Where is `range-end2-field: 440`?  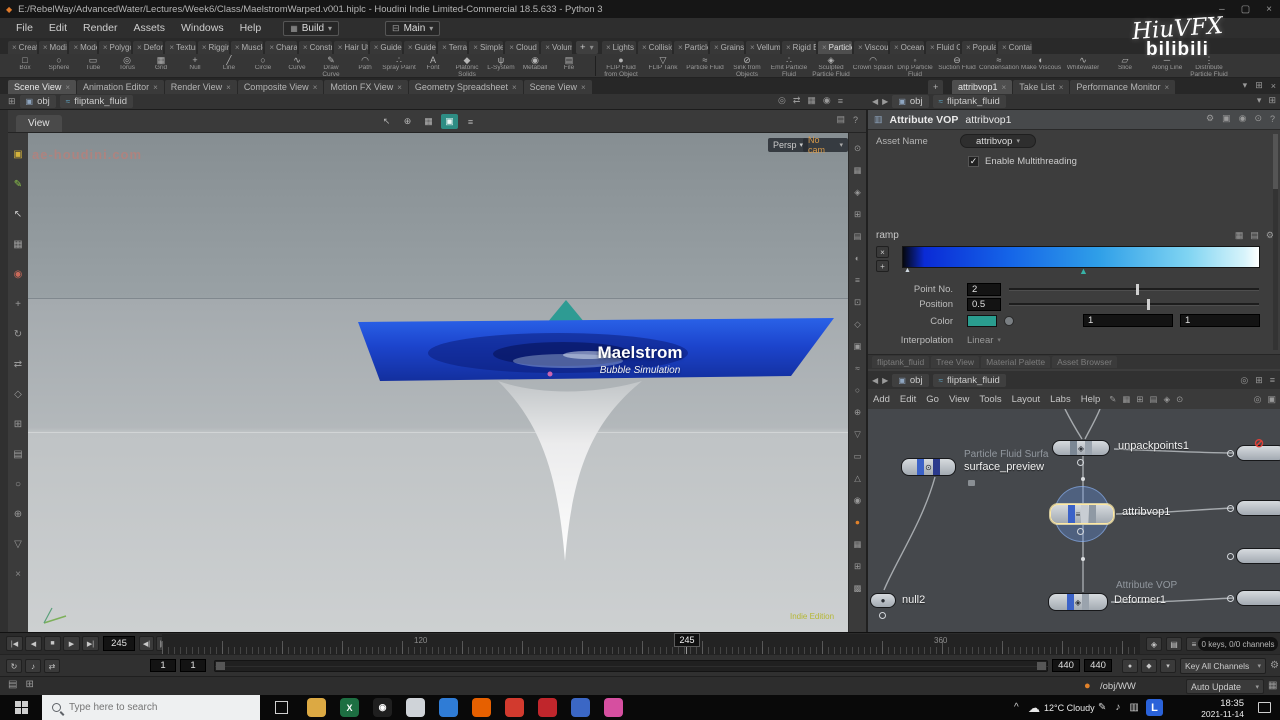 range-end2-field: 440 is located at coordinates (1098, 665).